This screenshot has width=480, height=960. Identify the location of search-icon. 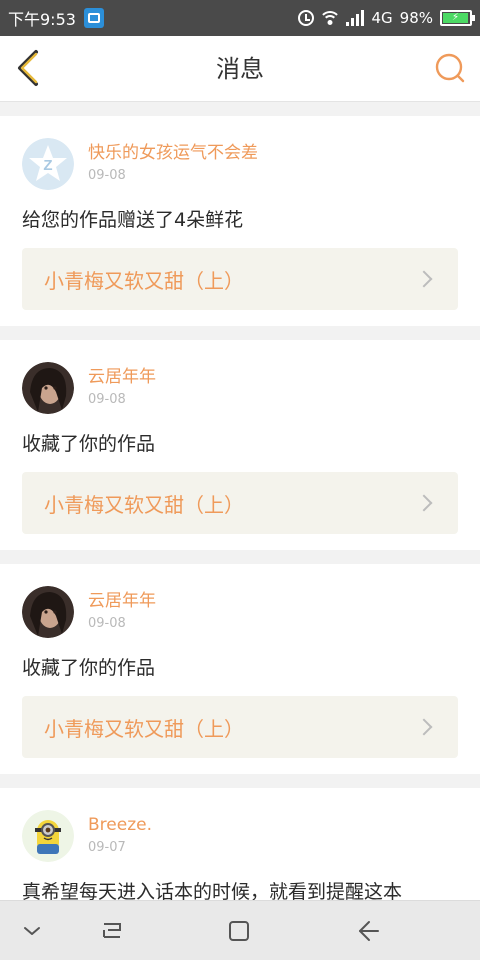
(450, 68).